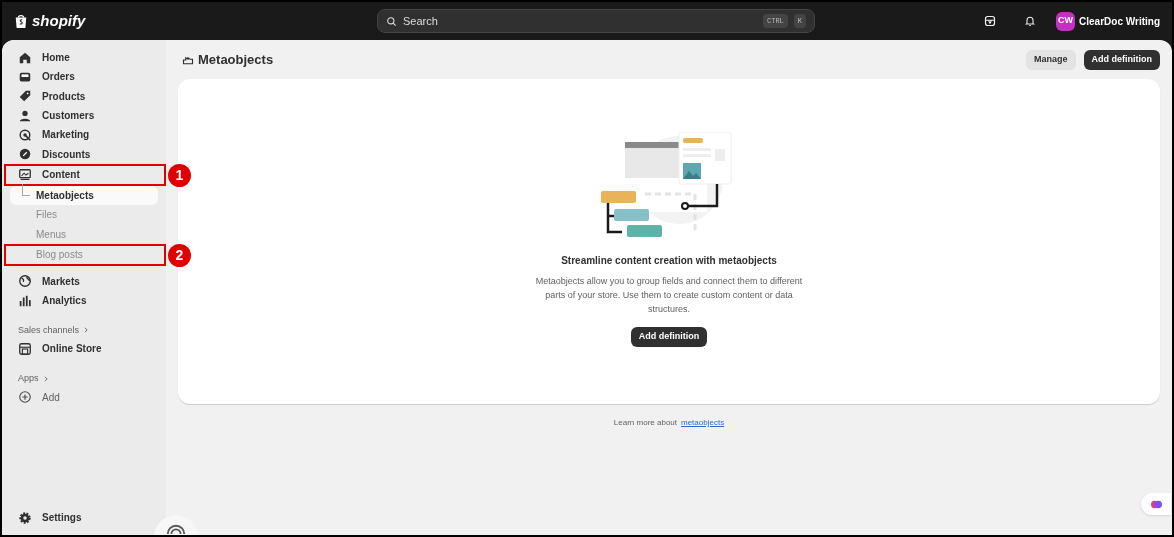 This screenshot has height=537, width=1174. What do you see at coordinates (25, 115) in the screenshot?
I see `person-icon` at bounding box center [25, 115].